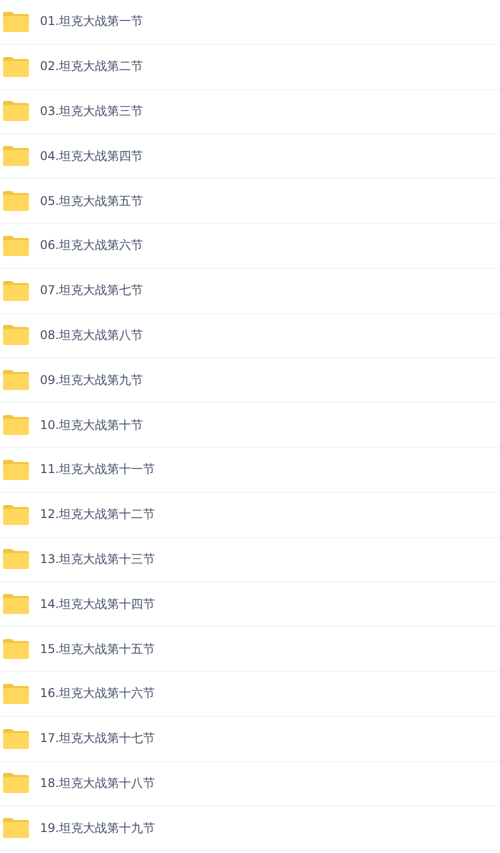 The image size is (500, 853). What do you see at coordinates (98, 693) in the screenshot?
I see `folder-name: 16.坦克大战第十六节` at bounding box center [98, 693].